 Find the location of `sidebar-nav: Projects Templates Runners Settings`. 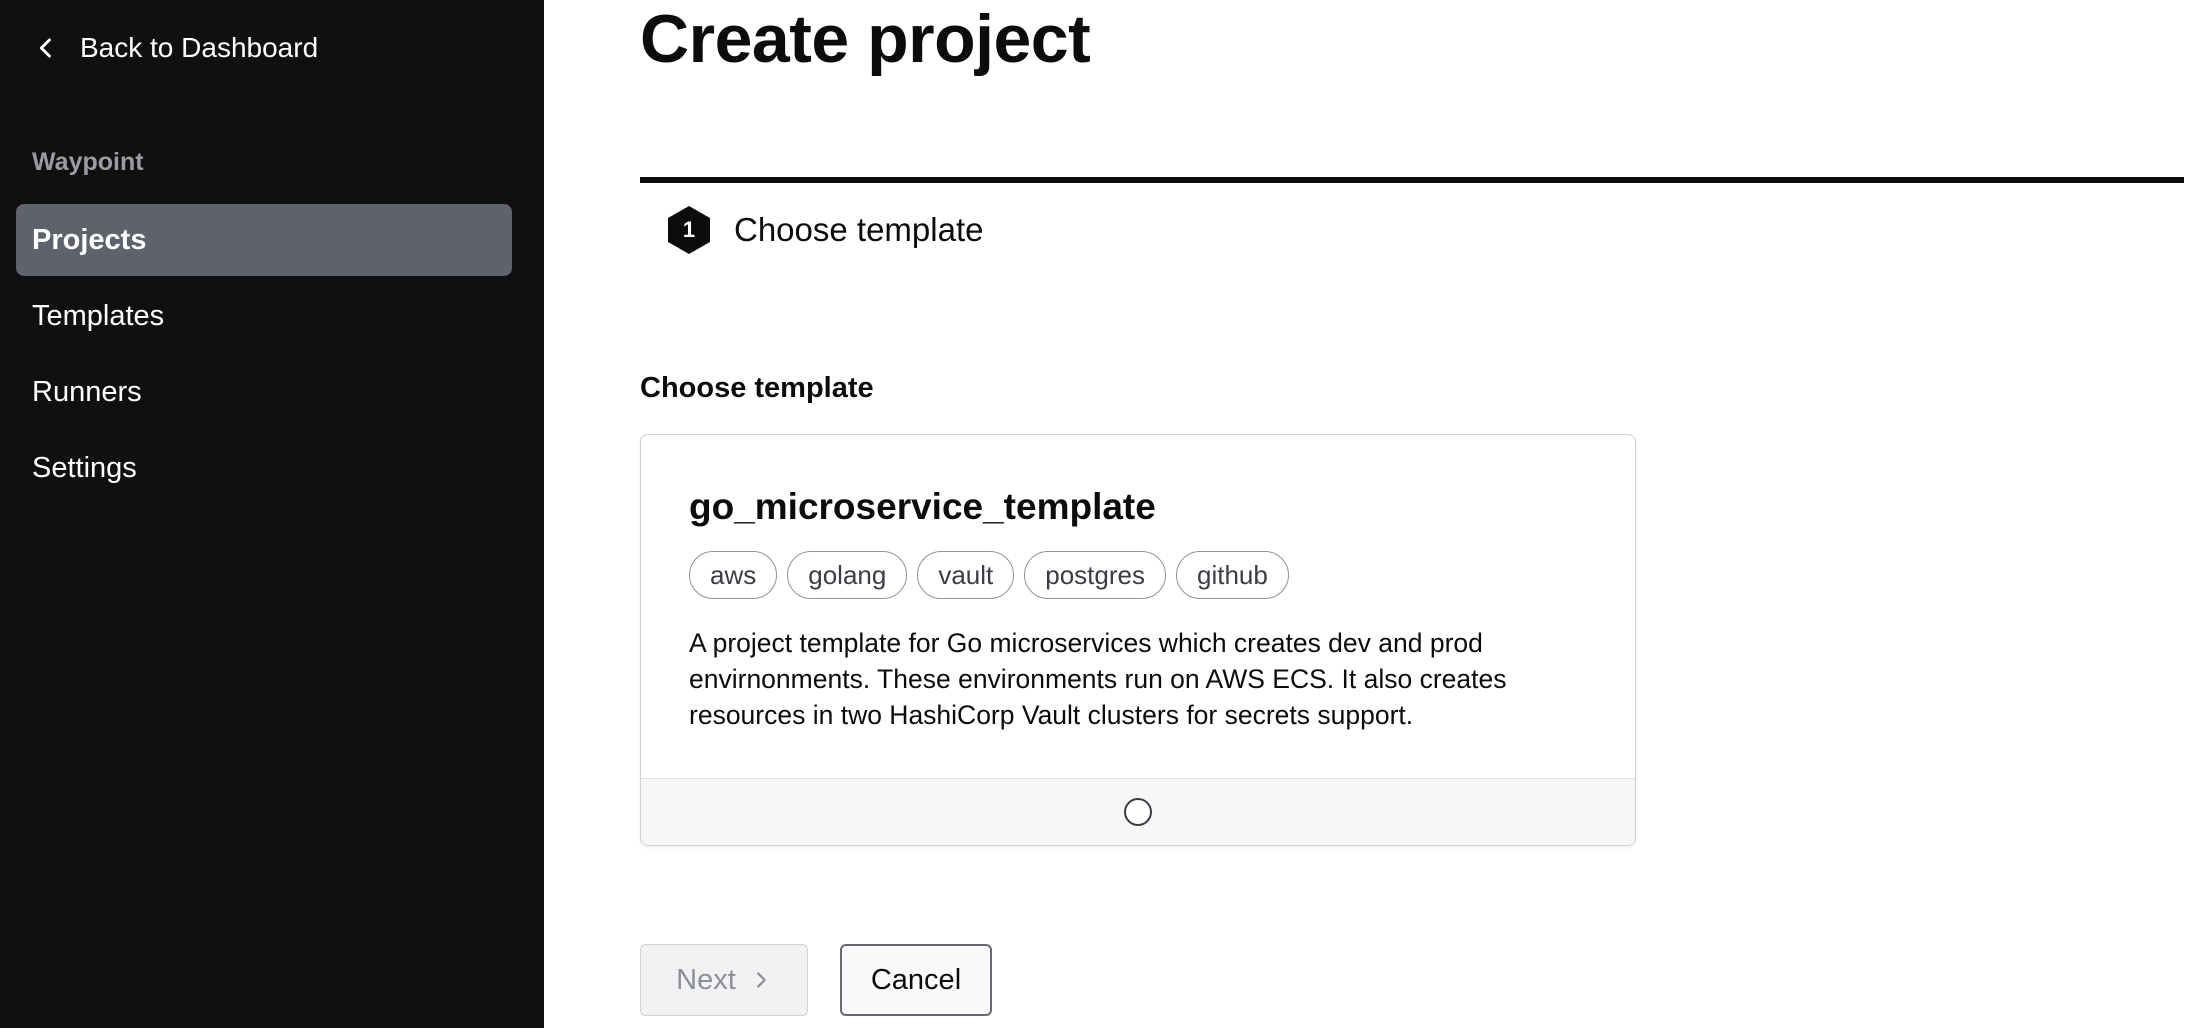

sidebar-nav: Projects Templates Runners Settings is located at coordinates (264, 356).